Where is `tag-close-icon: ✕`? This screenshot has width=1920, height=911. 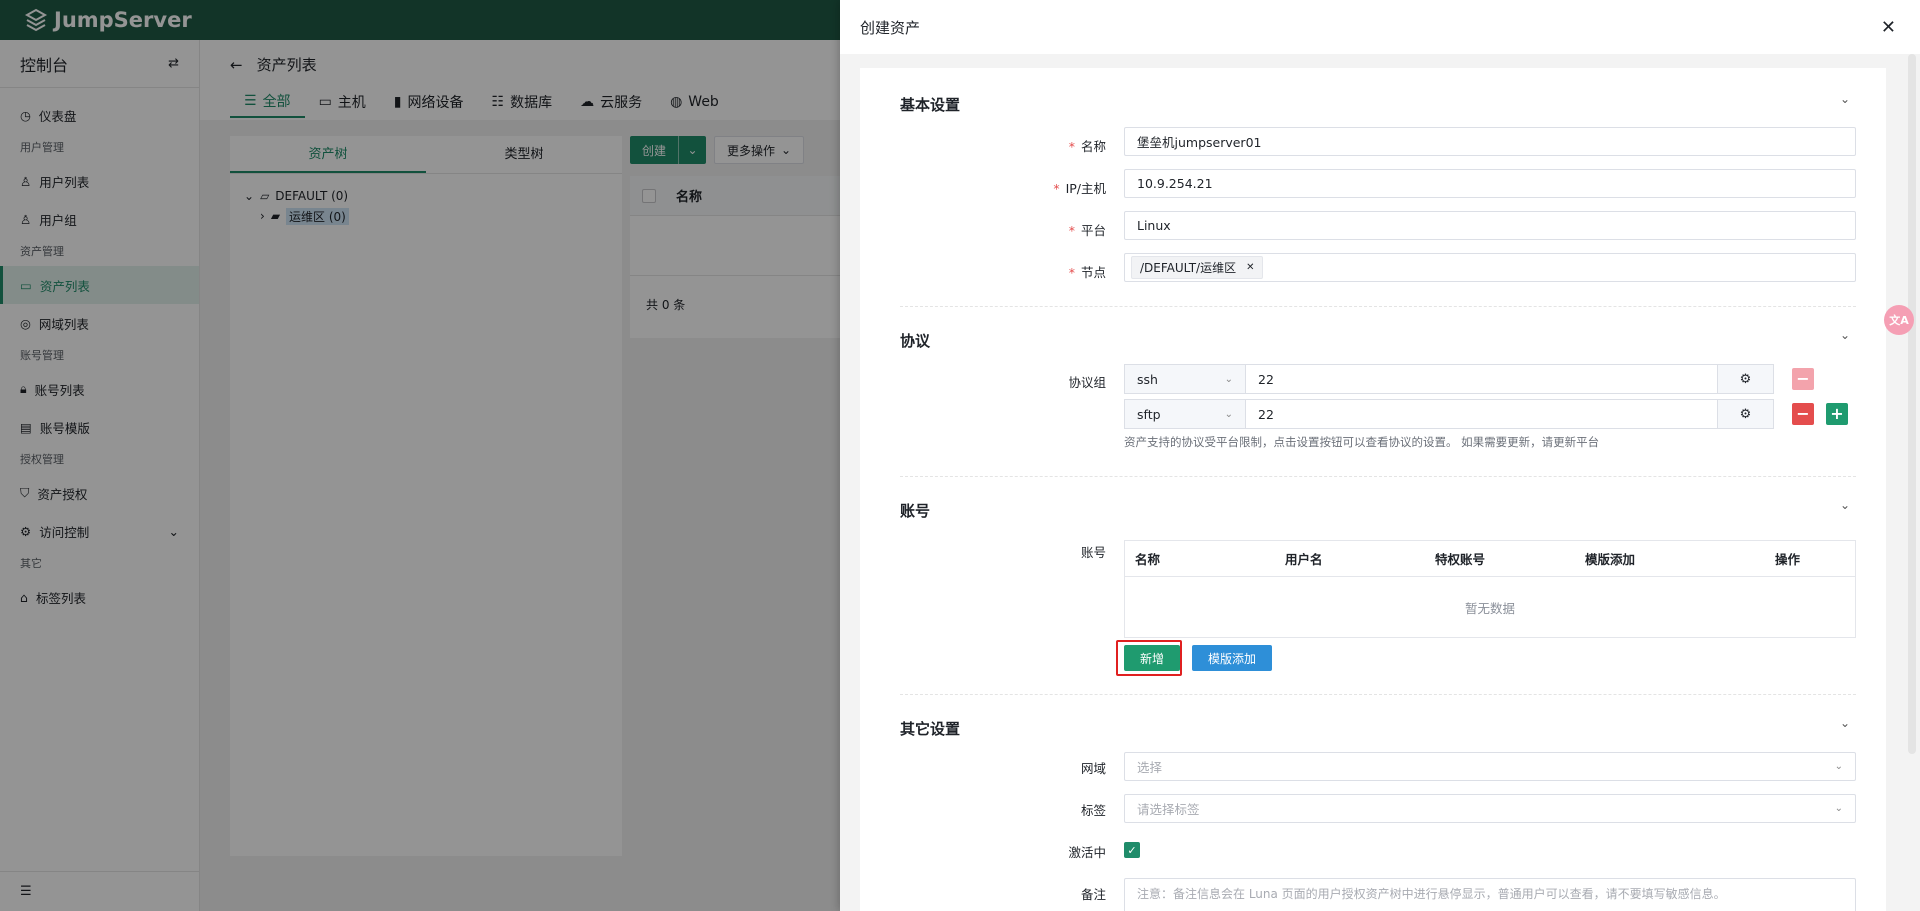 tag-close-icon: ✕ is located at coordinates (1250, 267).